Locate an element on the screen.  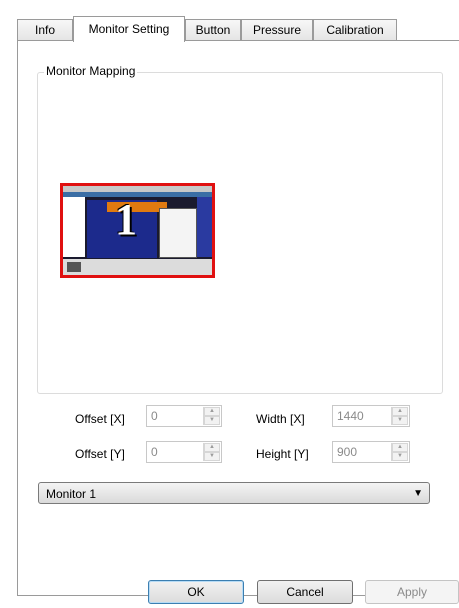
ok-button: OK is located at coordinates (196, 592).